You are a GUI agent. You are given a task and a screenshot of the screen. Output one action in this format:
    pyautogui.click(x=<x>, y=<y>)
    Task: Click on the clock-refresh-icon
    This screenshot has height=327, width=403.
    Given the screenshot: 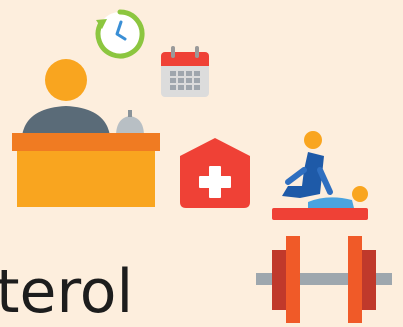 What is the action you would take?
    pyautogui.click(x=120, y=34)
    